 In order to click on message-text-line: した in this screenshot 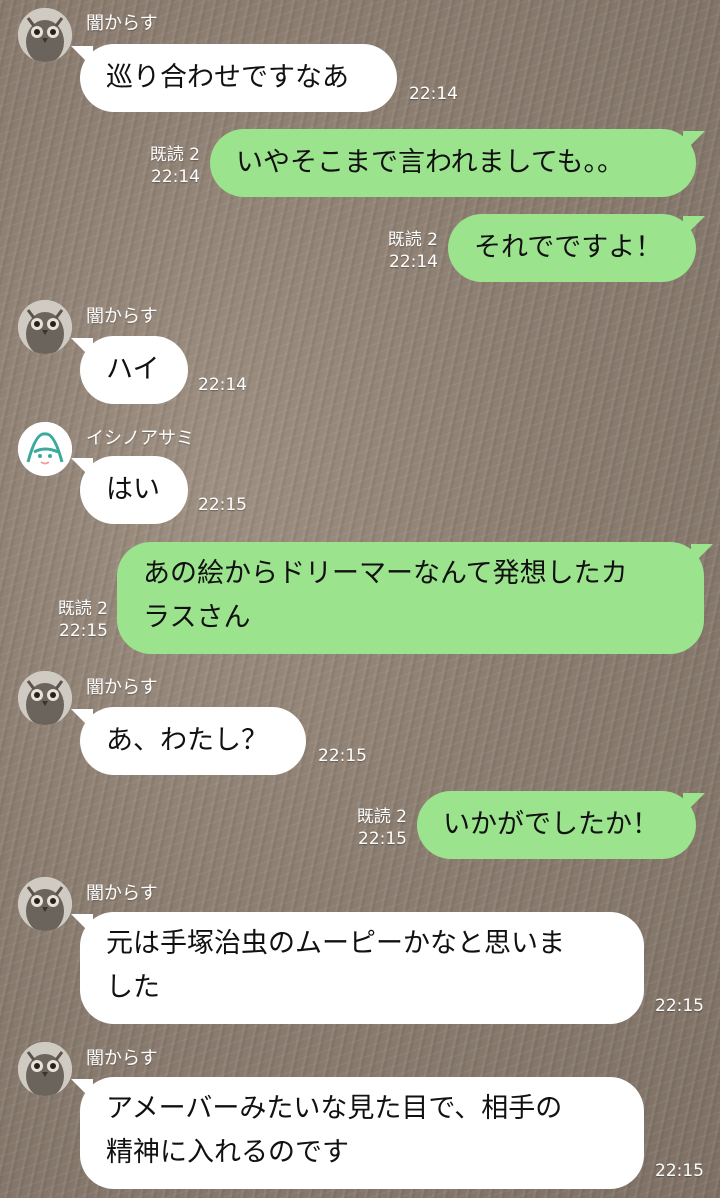, I will do `click(133, 987)`.